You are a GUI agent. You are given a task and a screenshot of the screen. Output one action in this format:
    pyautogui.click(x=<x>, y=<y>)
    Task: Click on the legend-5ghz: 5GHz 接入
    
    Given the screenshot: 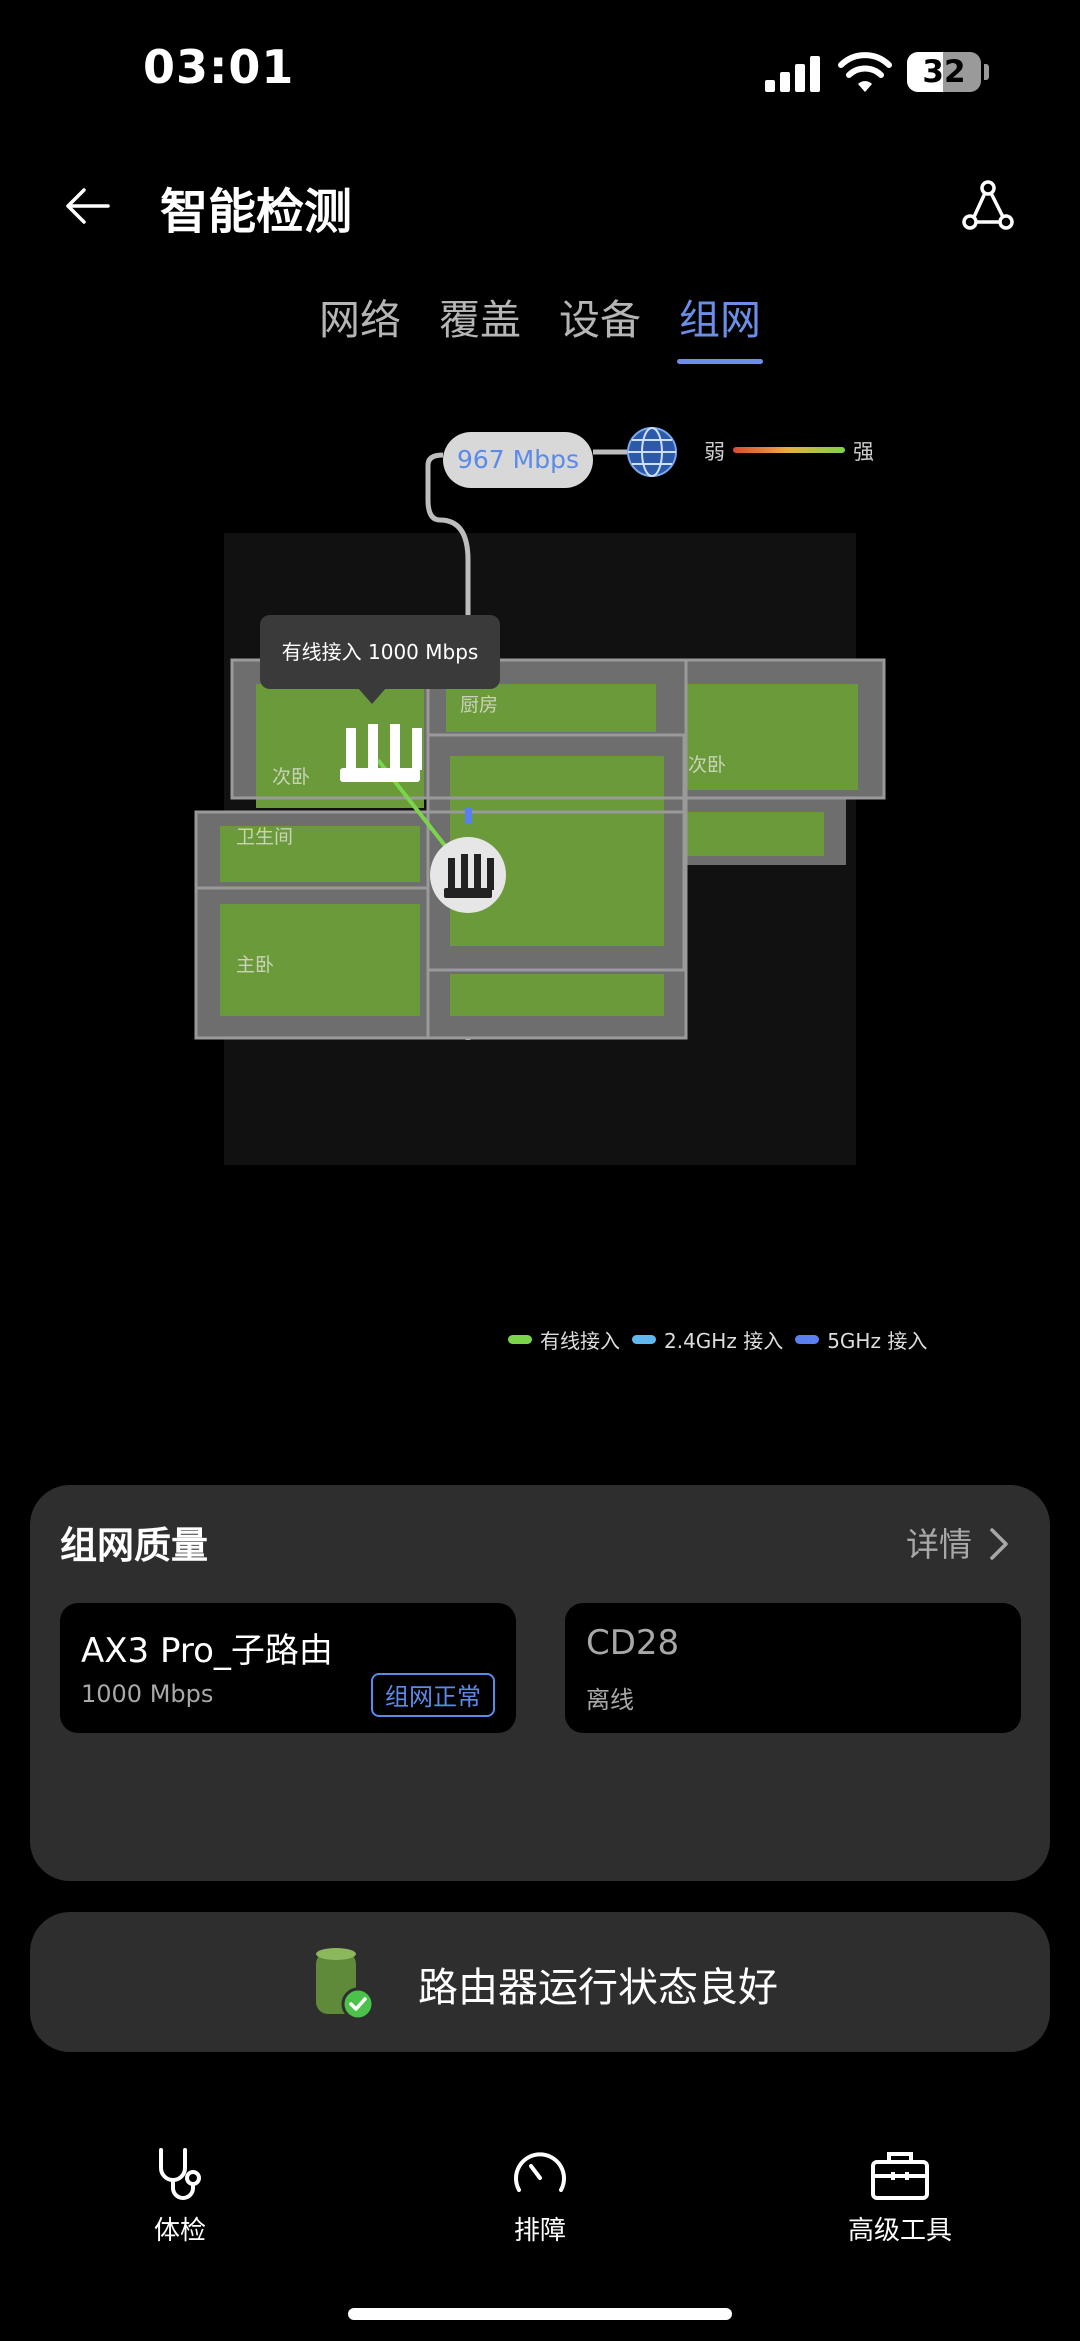 What is the action you would take?
    pyautogui.click(x=861, y=1339)
    